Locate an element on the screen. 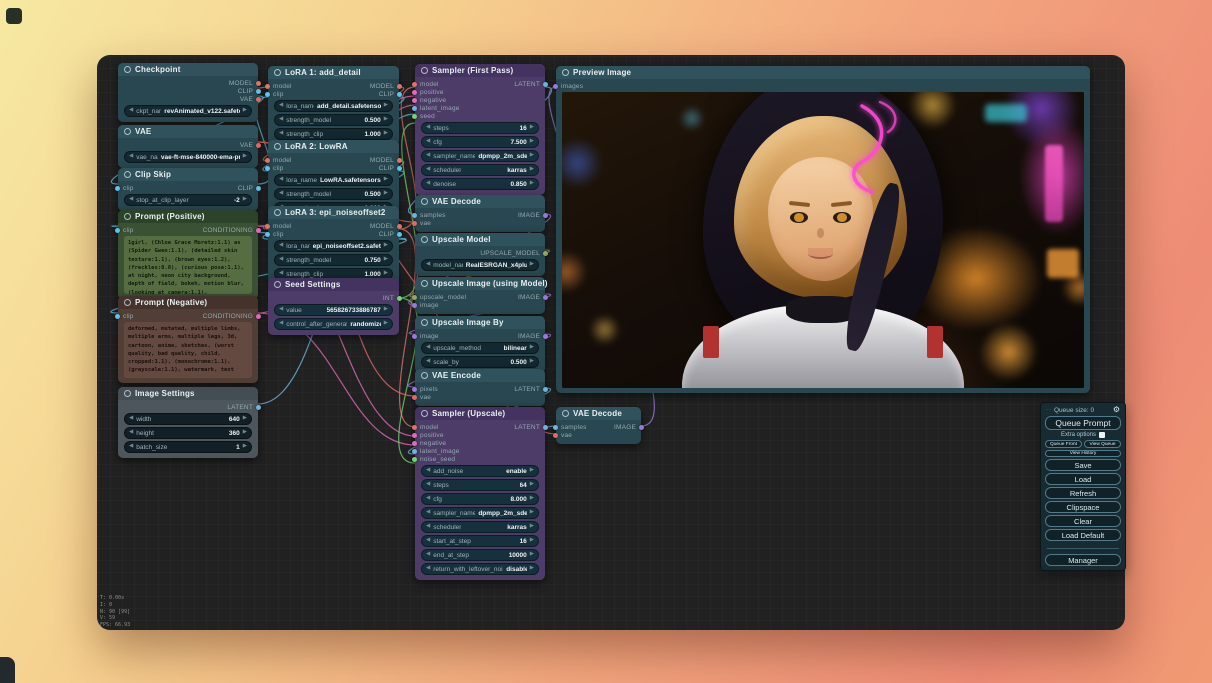 The height and width of the screenshot is (683, 1212). widget-value: ◀ value 565826733886787 ▶ is located at coordinates (333, 310).